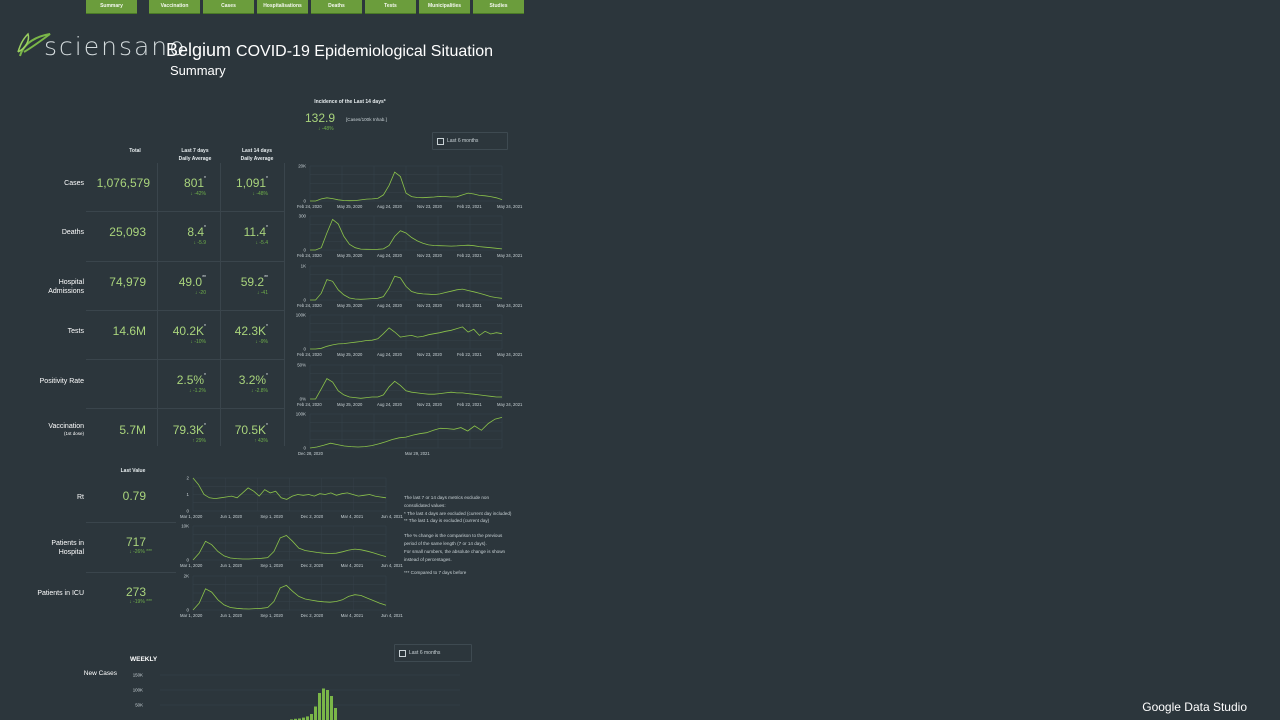  Describe the element at coordinates (127, 282) in the screenshot. I see `metric-total-hospital: 74,979` at that location.